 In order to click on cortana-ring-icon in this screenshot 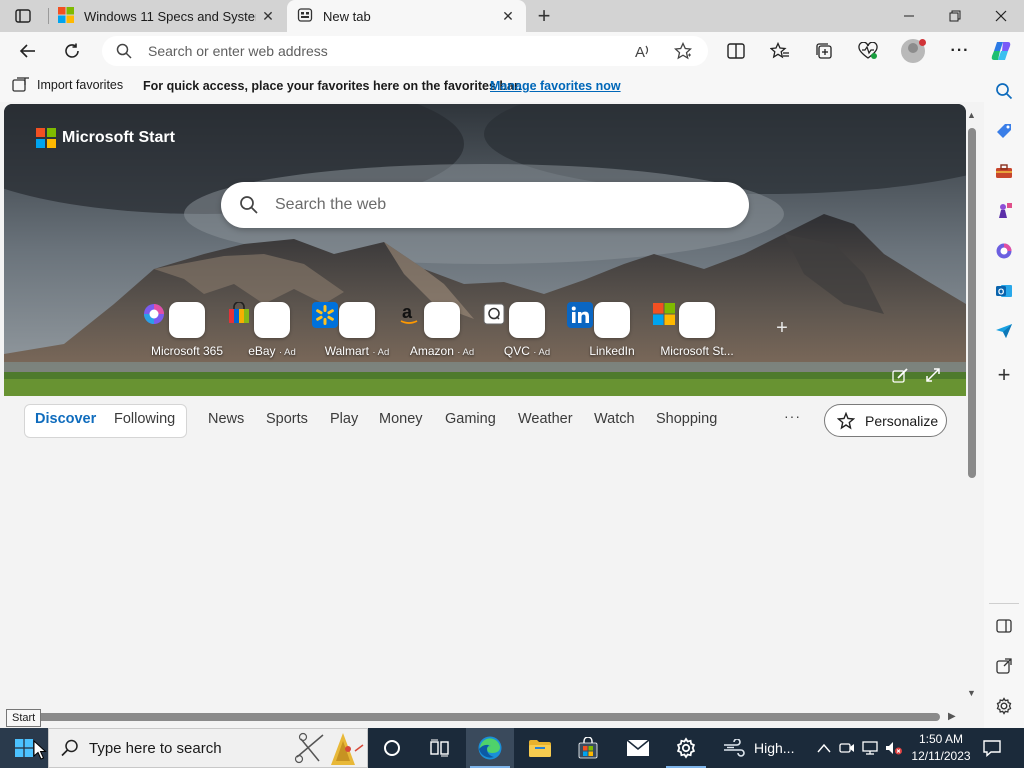, I will do `click(392, 748)`.